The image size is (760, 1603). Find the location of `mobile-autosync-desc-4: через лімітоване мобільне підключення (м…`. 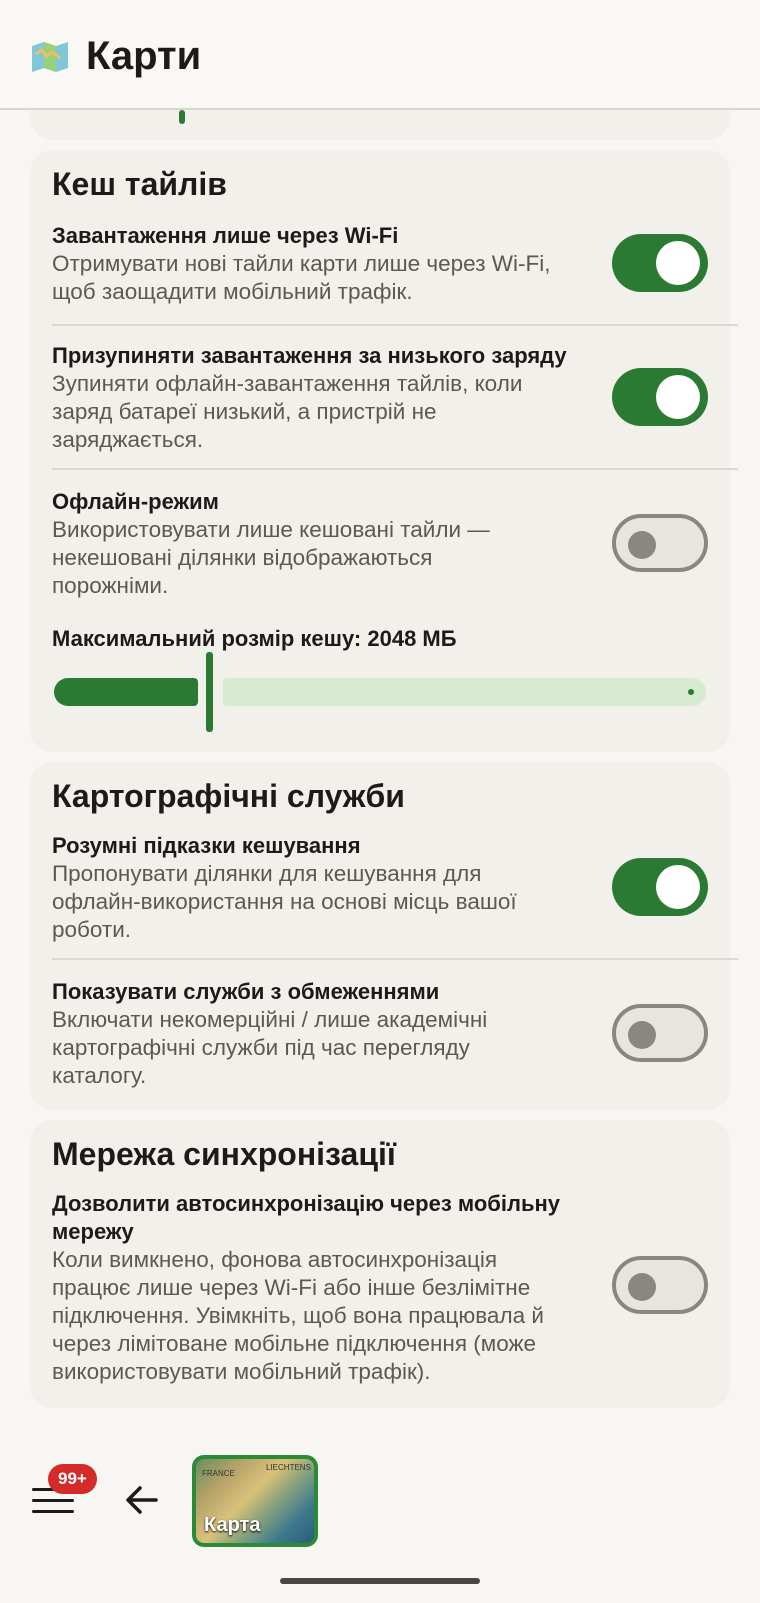

mobile-autosync-desc-4: через лімітоване мобільне підключення (м… is located at coordinates (294, 1343).